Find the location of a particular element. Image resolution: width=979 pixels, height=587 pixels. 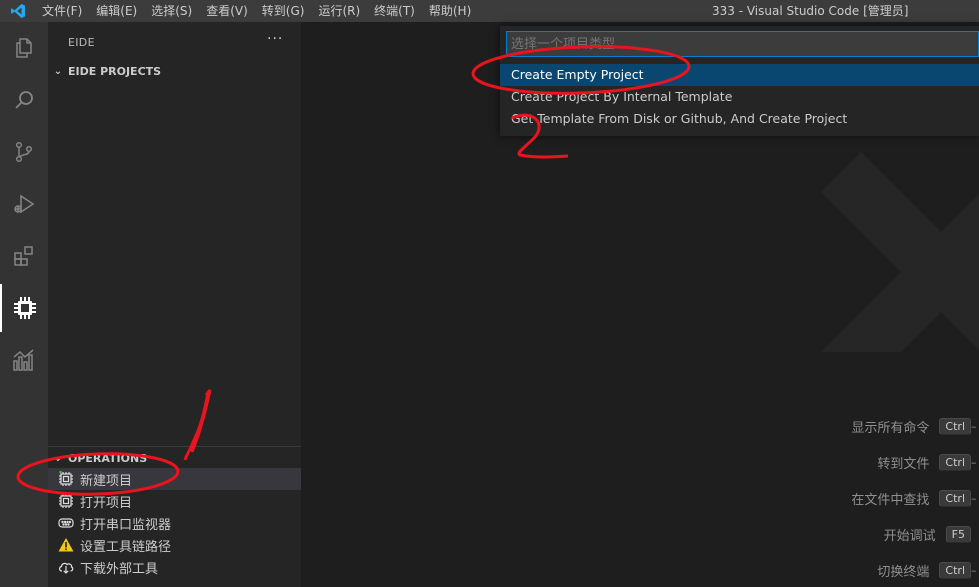

eide-projects-label: EIDE PROJECTS is located at coordinates (115, 71).